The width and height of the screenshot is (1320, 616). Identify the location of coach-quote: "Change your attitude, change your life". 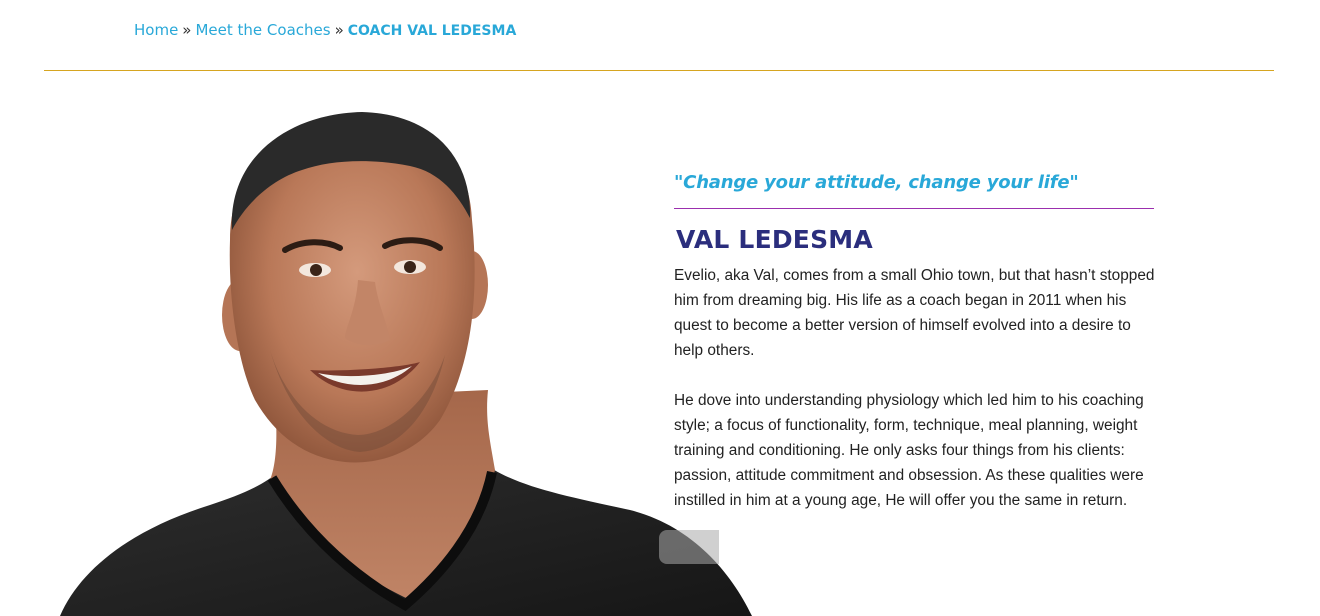
(876, 182).